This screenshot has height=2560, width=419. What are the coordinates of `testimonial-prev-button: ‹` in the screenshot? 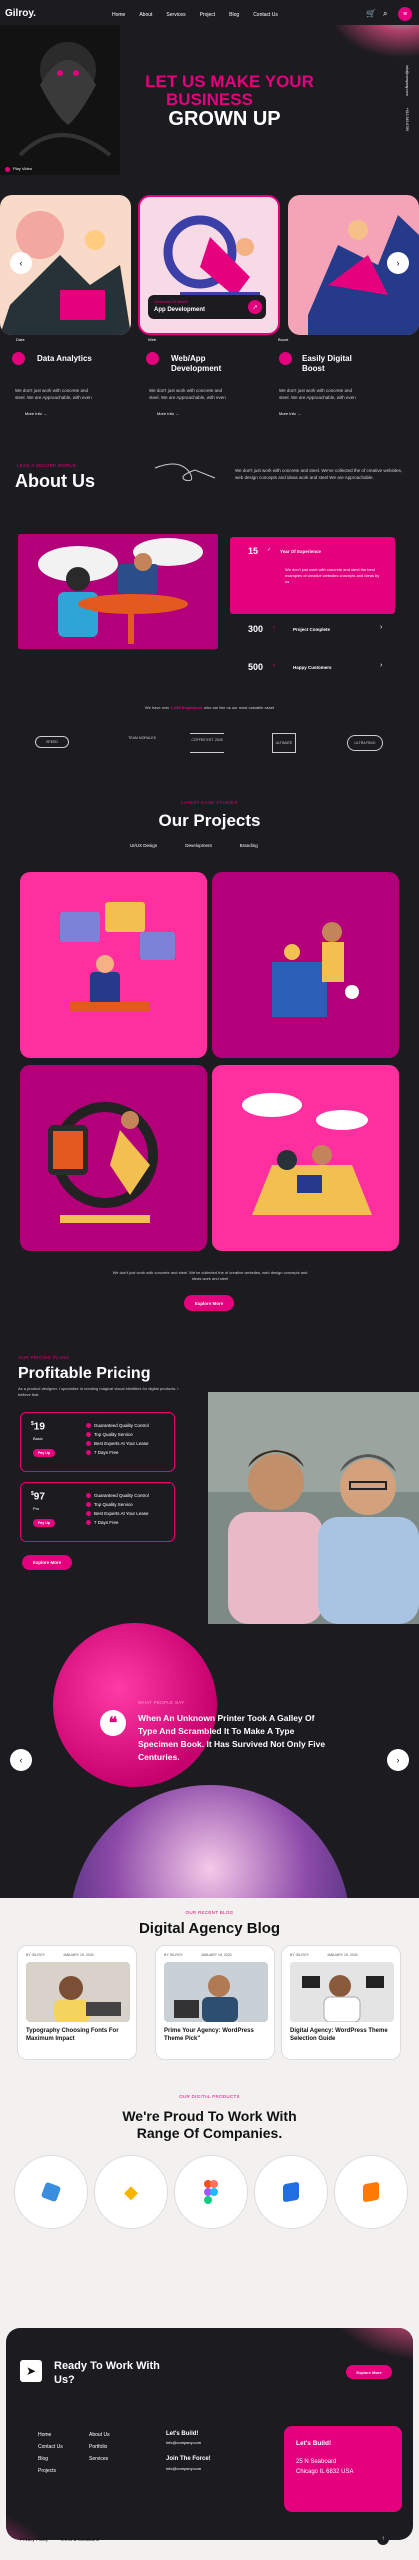 It's located at (21, 1760).